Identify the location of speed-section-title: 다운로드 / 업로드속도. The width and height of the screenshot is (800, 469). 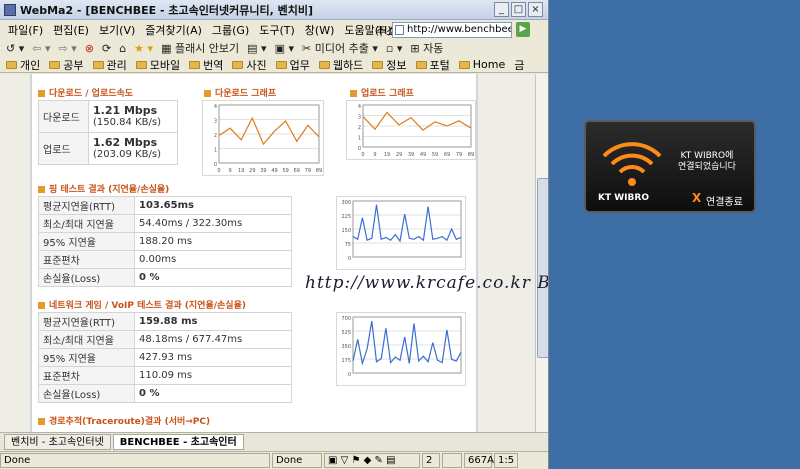
(85, 92).